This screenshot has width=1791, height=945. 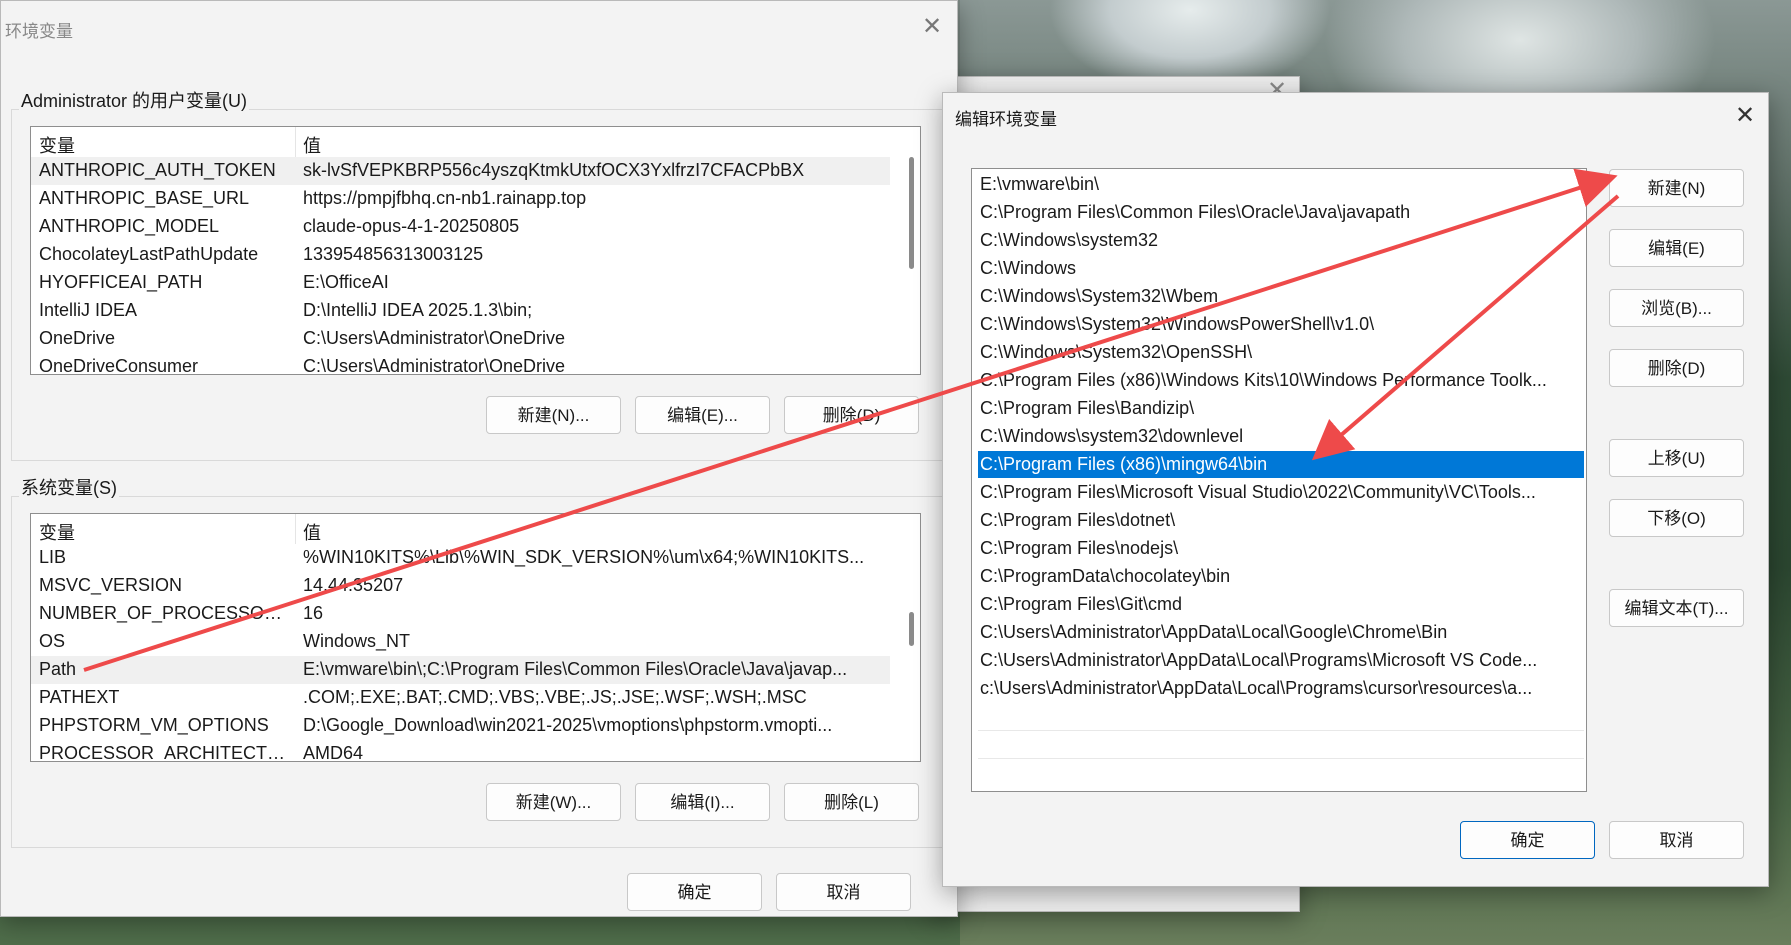 I want to click on path-entry: C:\Program Files\Bandizip\, so click(x=1281, y=408).